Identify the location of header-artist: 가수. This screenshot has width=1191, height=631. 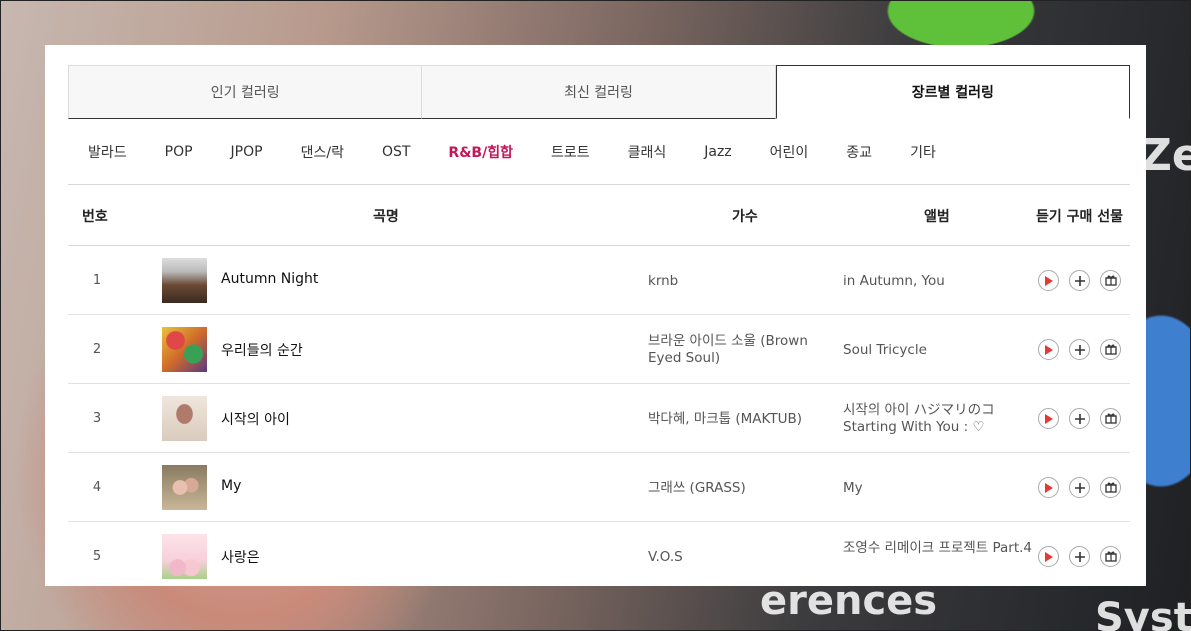
(745, 217).